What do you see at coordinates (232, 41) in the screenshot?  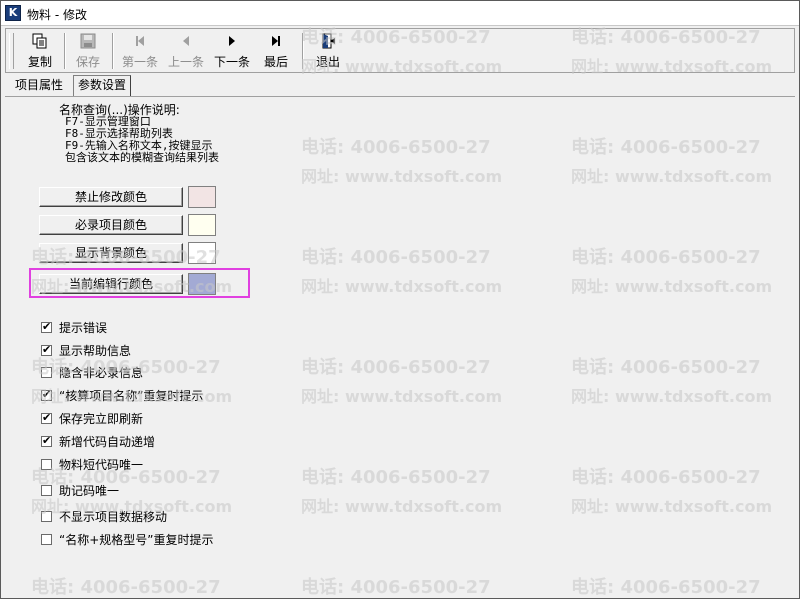 I see `next-arrow-icon` at bounding box center [232, 41].